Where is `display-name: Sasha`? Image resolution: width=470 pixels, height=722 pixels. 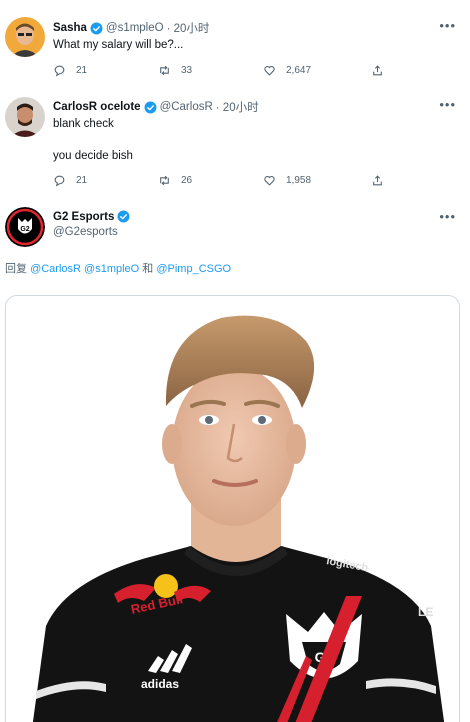
display-name: Sasha is located at coordinates (70, 28).